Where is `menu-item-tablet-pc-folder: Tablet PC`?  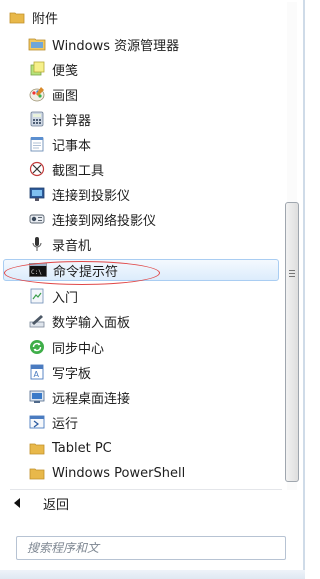
menu-item-tablet-pc-folder: Tablet PC is located at coordinates (140, 448).